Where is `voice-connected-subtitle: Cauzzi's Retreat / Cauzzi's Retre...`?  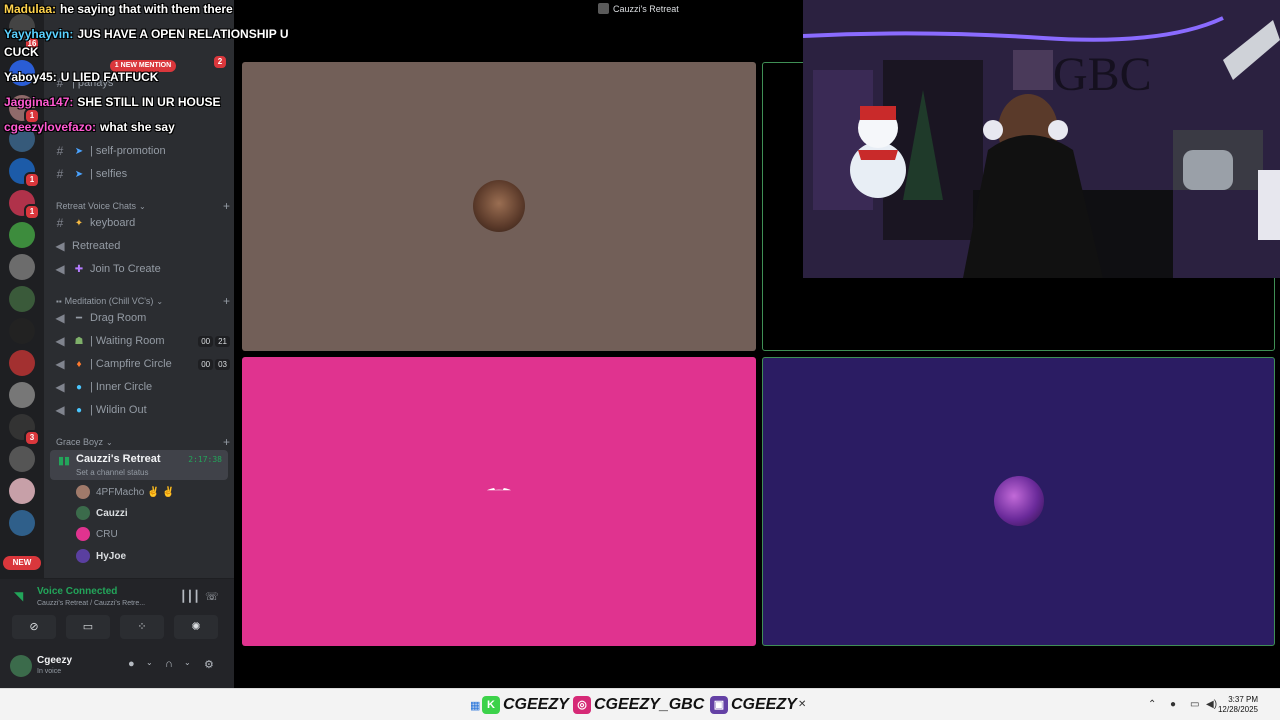
voice-connected-subtitle: Cauzzi's Retreat / Cauzzi's Retre... is located at coordinates (91, 603).